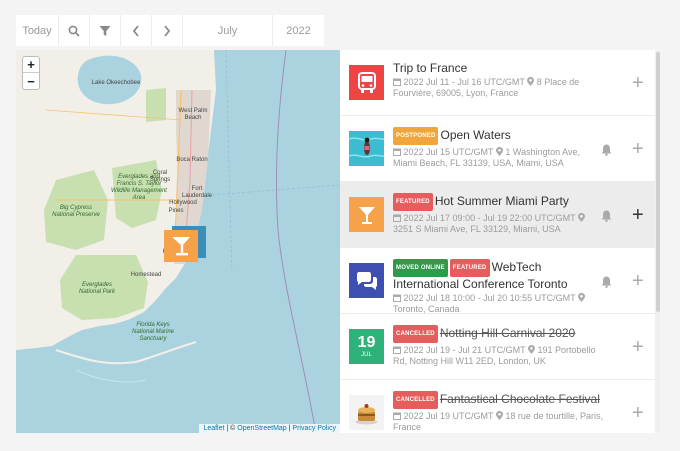 The height and width of the screenshot is (451, 680). I want to click on bus-icon, so click(366, 82).